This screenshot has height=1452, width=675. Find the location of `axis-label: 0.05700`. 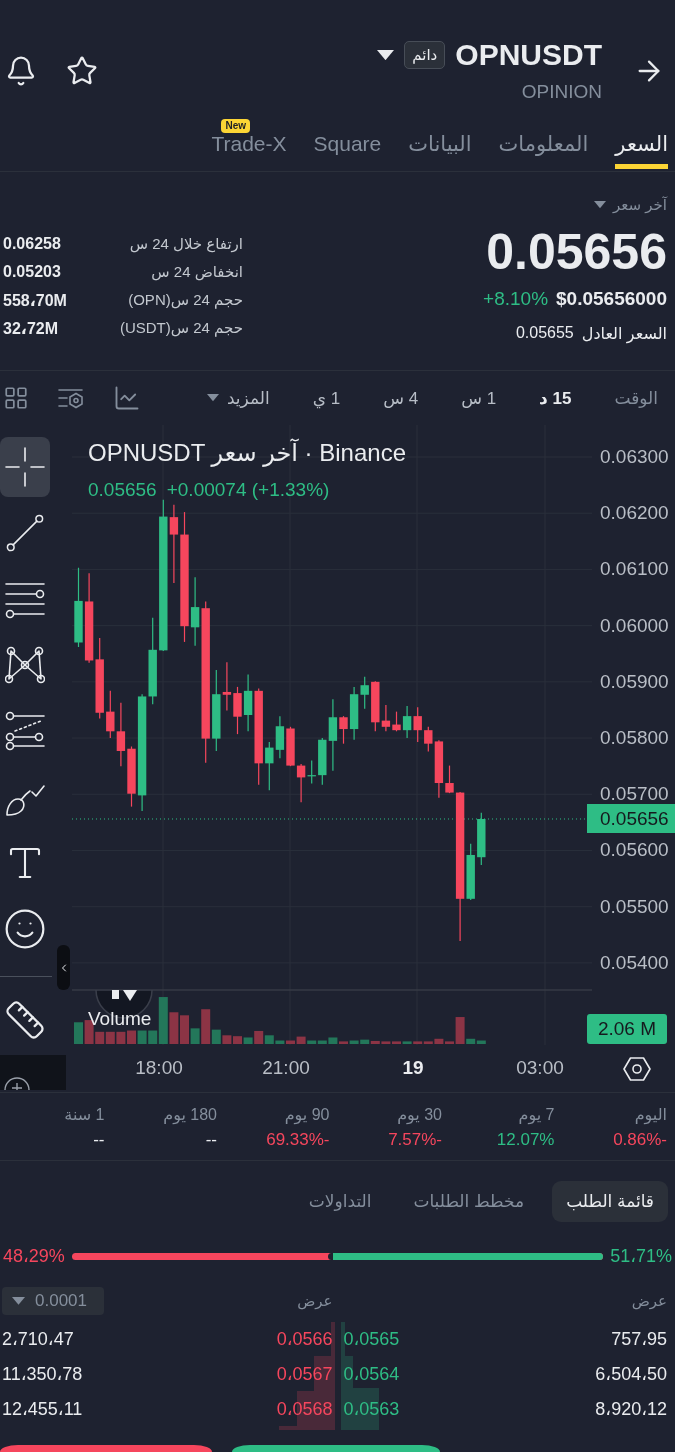

axis-label: 0.05700 is located at coordinates (634, 794).